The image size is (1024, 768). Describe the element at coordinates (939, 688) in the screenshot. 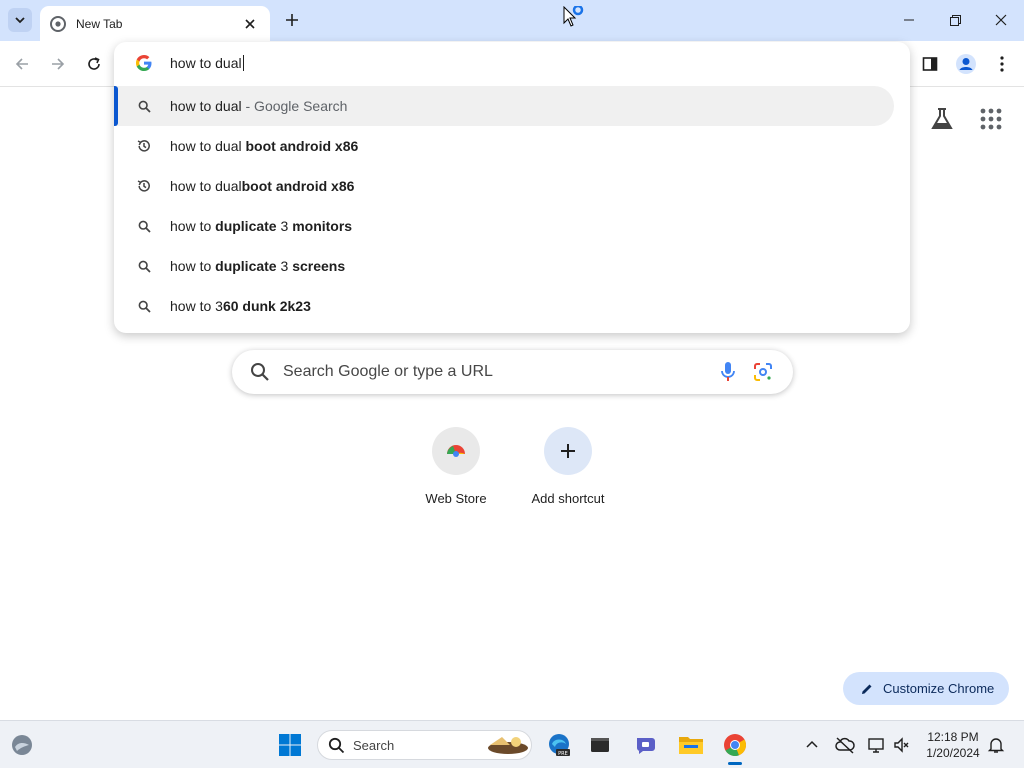

I see `customize-chrome-label: Customize Chrome` at that location.